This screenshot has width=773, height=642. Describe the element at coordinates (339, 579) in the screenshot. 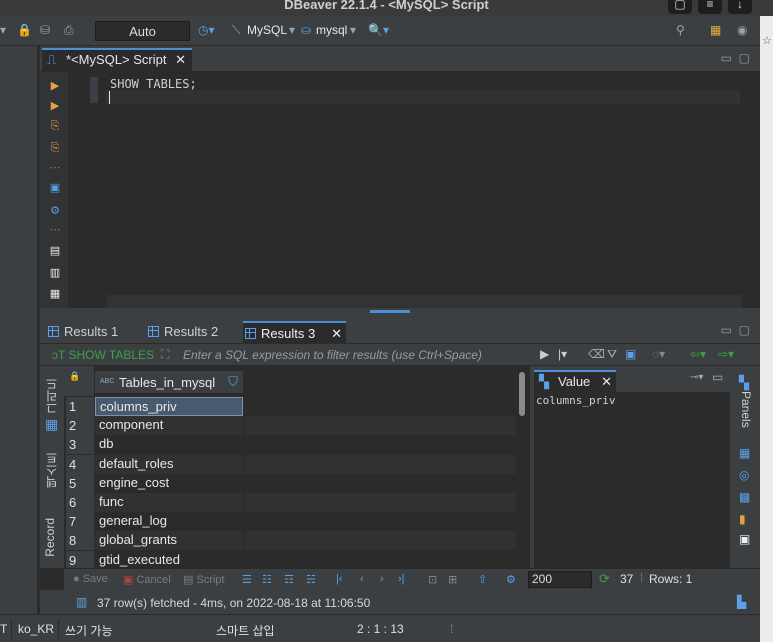

I see `first-page-icon: |‹` at that location.